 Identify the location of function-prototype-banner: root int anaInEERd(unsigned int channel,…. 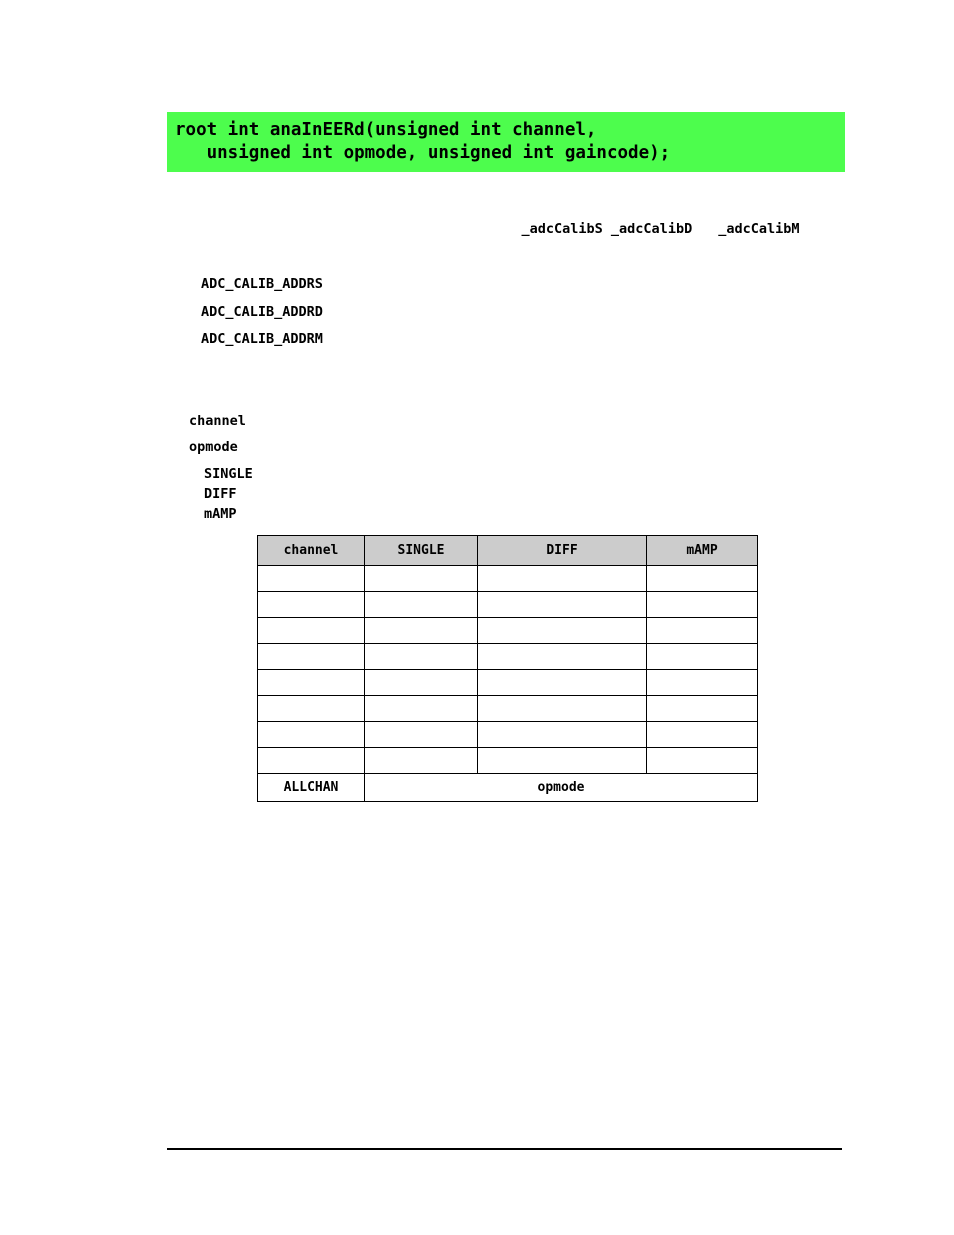
(506, 142).